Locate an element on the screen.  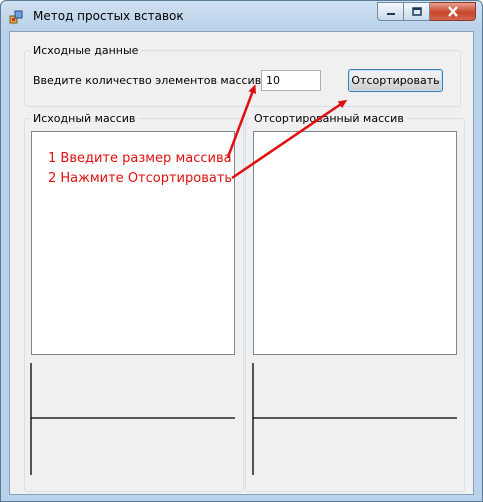
arrow-to-count-input is located at coordinates (241, 121).